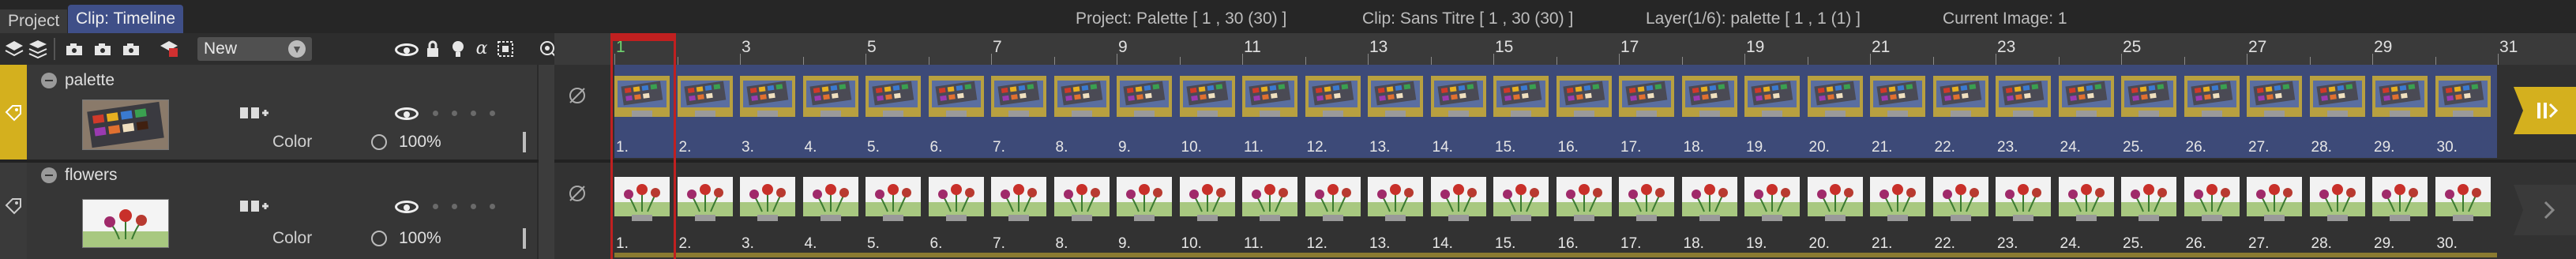 The width and height of the screenshot is (2576, 259). I want to click on opacity-value: 100%, so click(420, 142).